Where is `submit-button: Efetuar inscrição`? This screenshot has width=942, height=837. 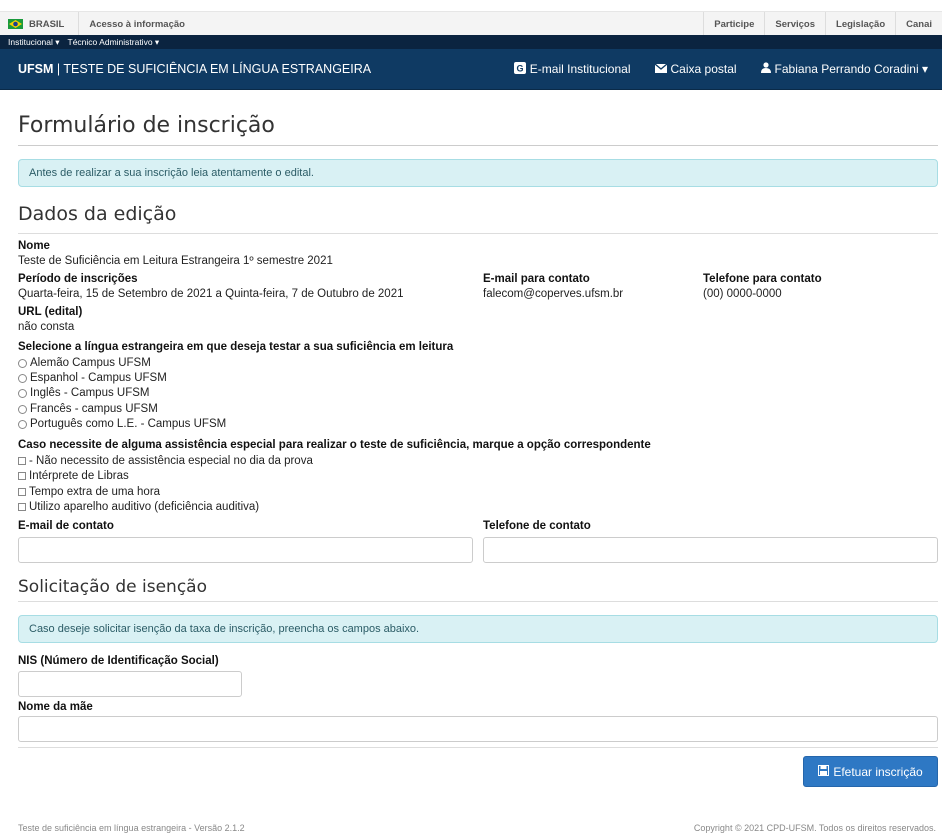 submit-button: Efetuar inscrição is located at coordinates (870, 771).